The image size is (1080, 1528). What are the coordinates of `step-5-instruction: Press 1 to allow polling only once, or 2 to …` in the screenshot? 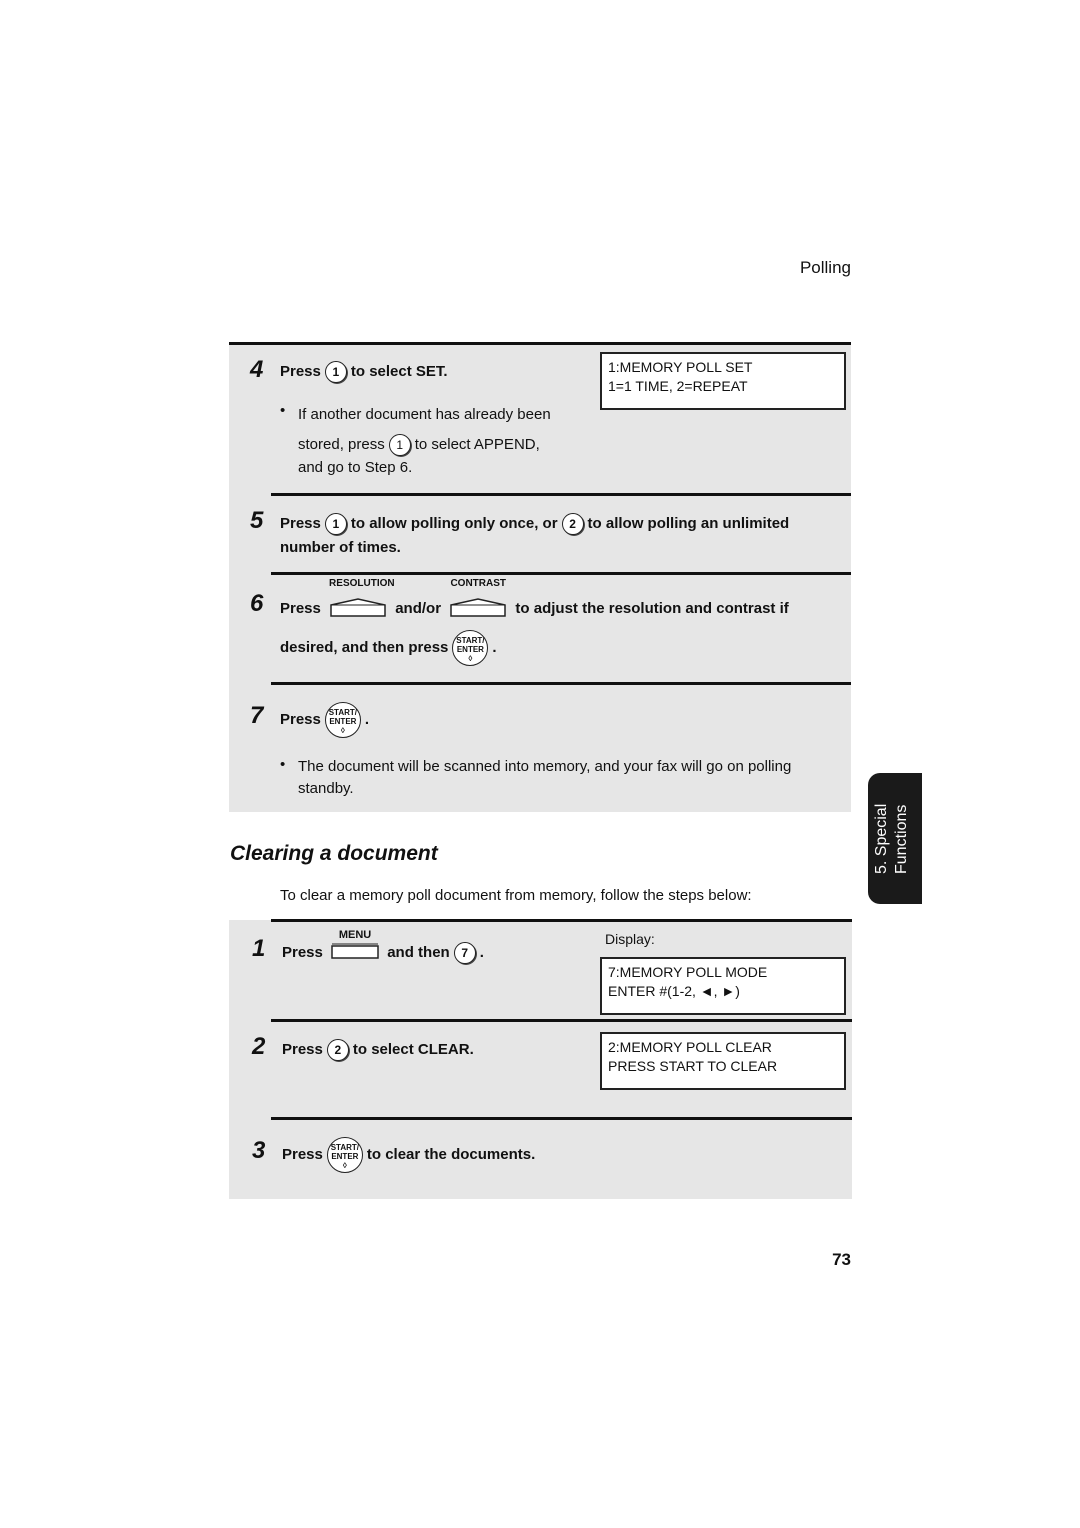 It's located at (535, 534).